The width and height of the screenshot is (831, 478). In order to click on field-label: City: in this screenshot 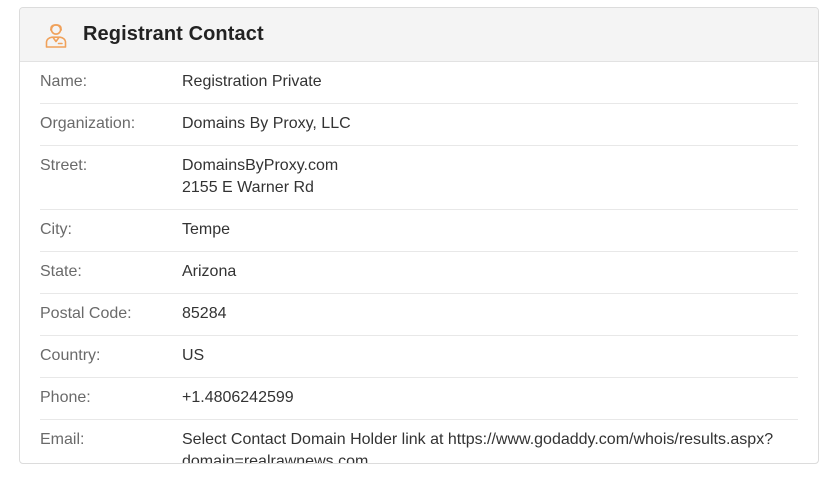, I will do `click(56, 229)`.